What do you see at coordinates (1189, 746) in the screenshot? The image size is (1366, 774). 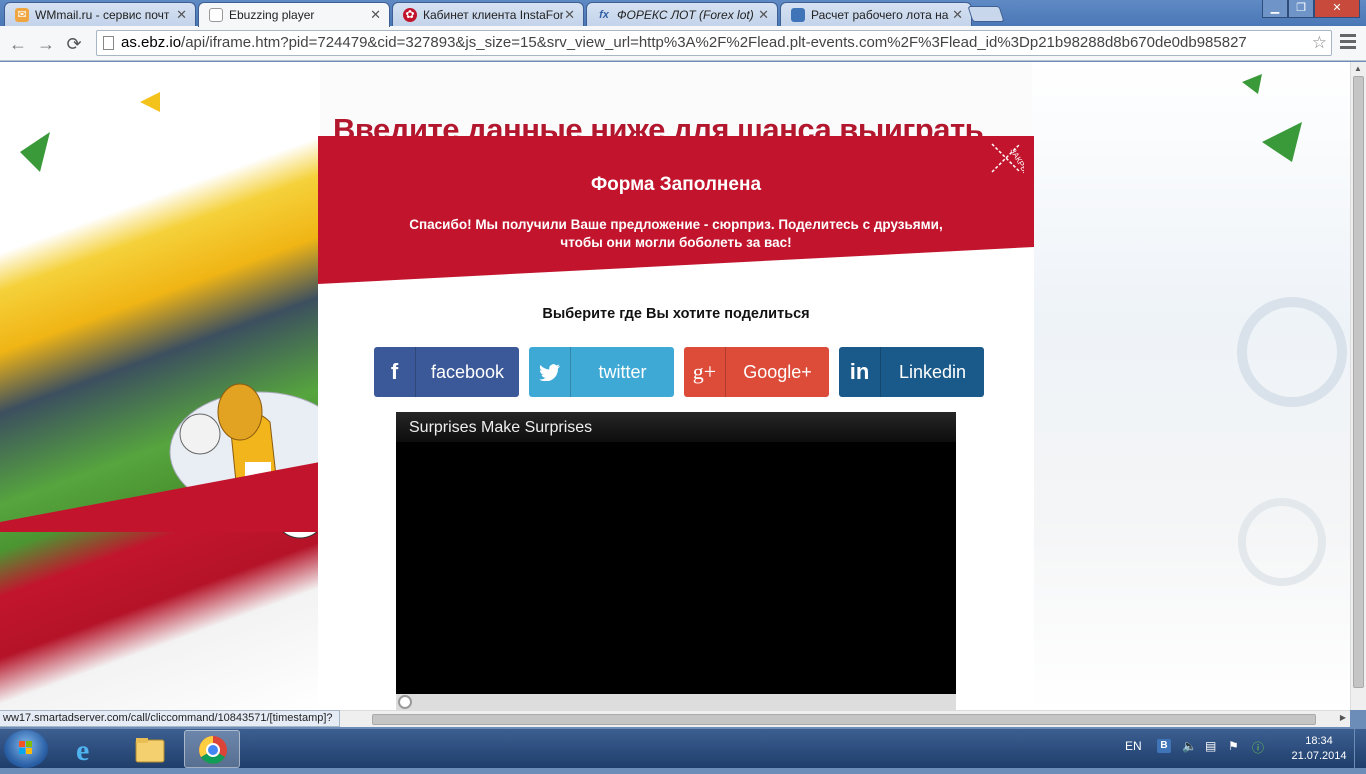 I see `volume-icon: 🔈` at bounding box center [1189, 746].